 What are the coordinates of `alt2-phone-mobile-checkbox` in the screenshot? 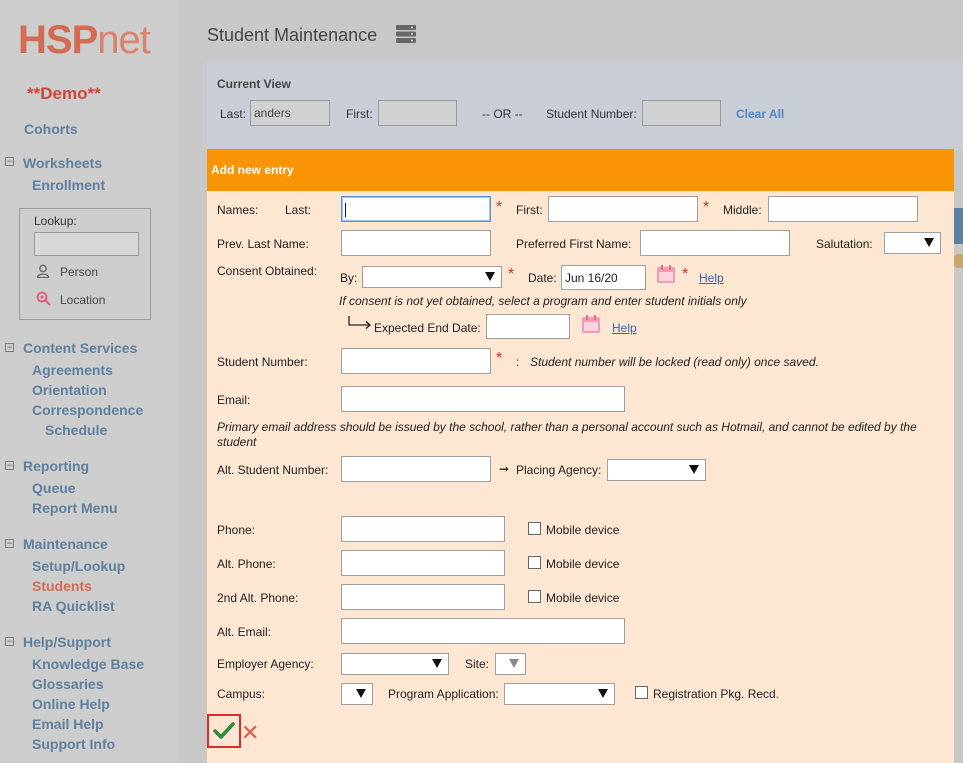 It's located at (534, 596).